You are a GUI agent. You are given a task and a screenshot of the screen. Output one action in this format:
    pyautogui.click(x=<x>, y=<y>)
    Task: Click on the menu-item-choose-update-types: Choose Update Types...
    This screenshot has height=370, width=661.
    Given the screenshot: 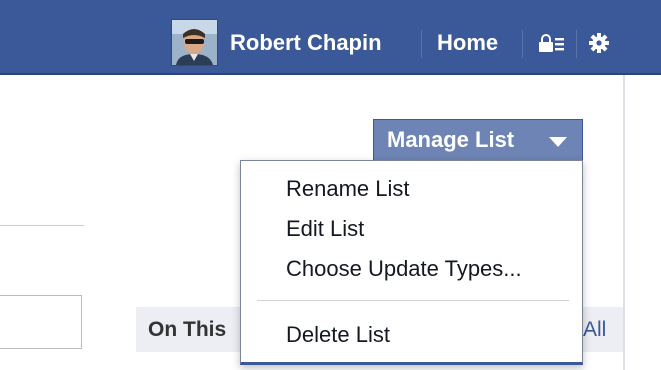 What is the action you would take?
    pyautogui.click(x=404, y=269)
    